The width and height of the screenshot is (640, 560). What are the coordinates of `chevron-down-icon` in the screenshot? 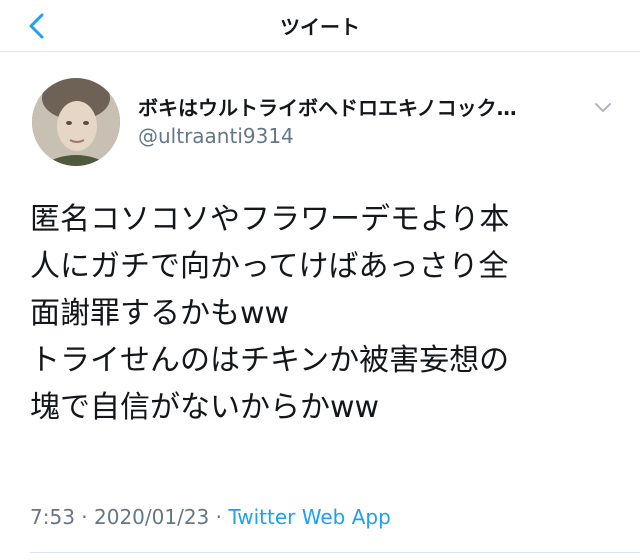 It's located at (603, 107).